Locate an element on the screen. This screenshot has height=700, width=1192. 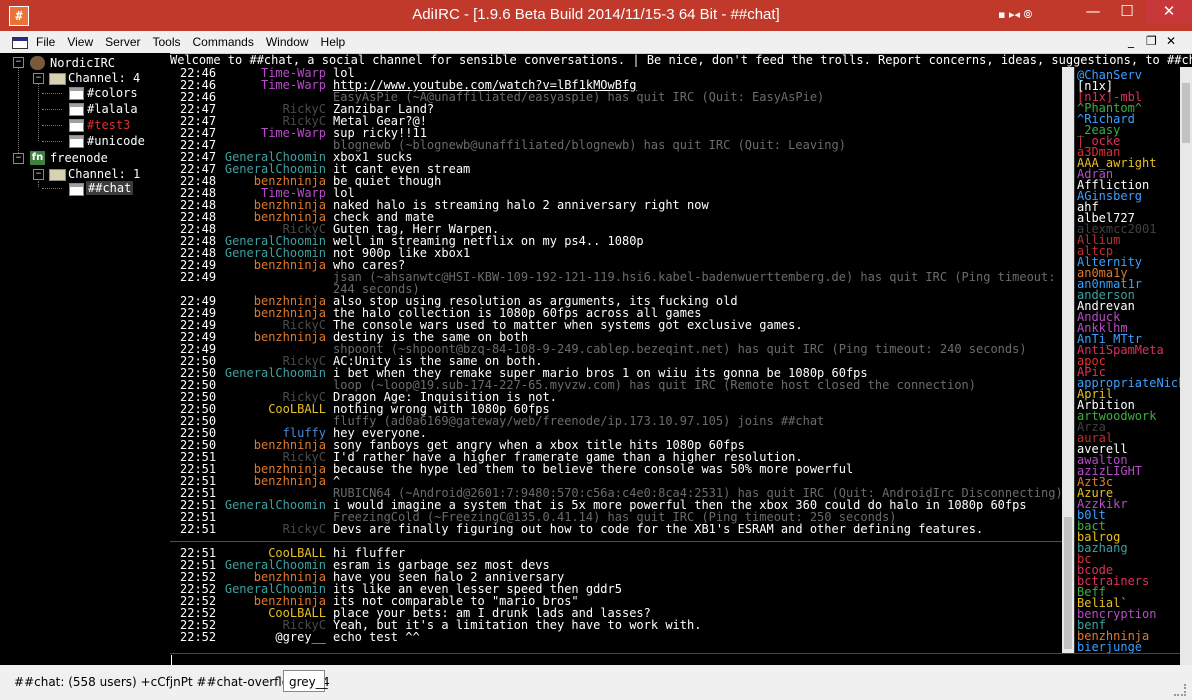
maximize-button: ☐ is located at coordinates (1127, 12).